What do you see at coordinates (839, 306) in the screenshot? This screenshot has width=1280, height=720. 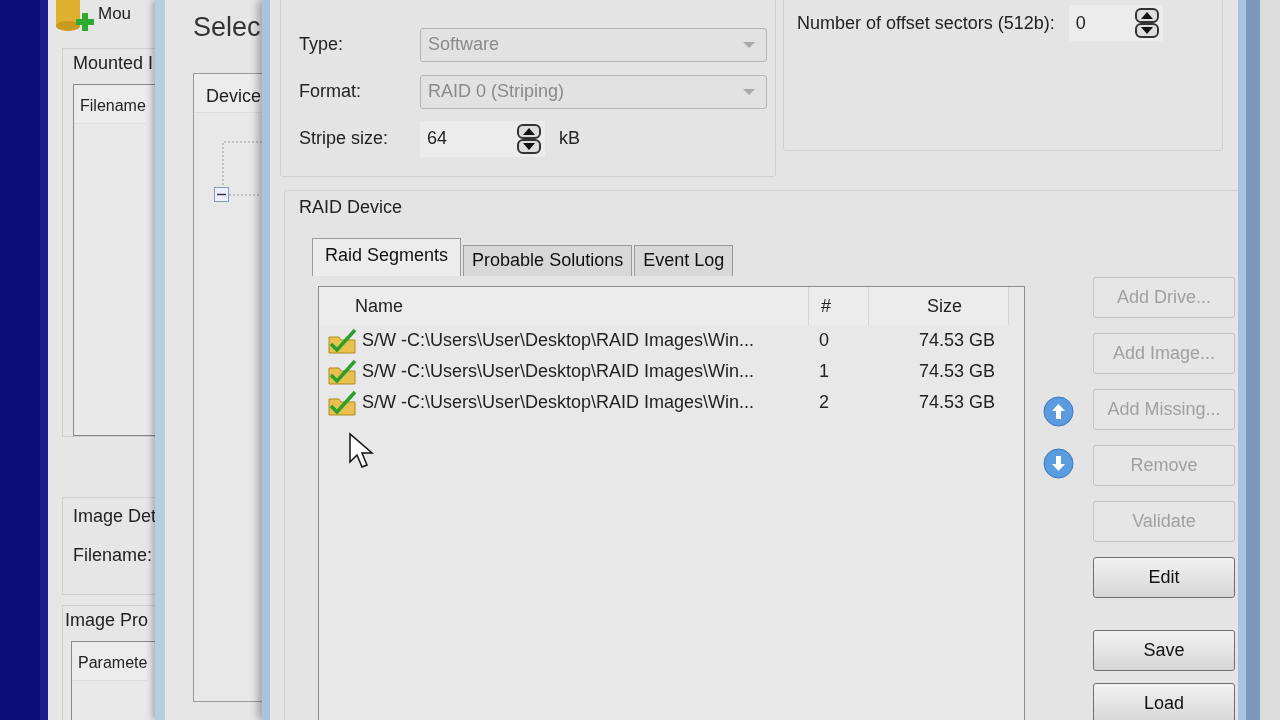 I see `column-header: #` at bounding box center [839, 306].